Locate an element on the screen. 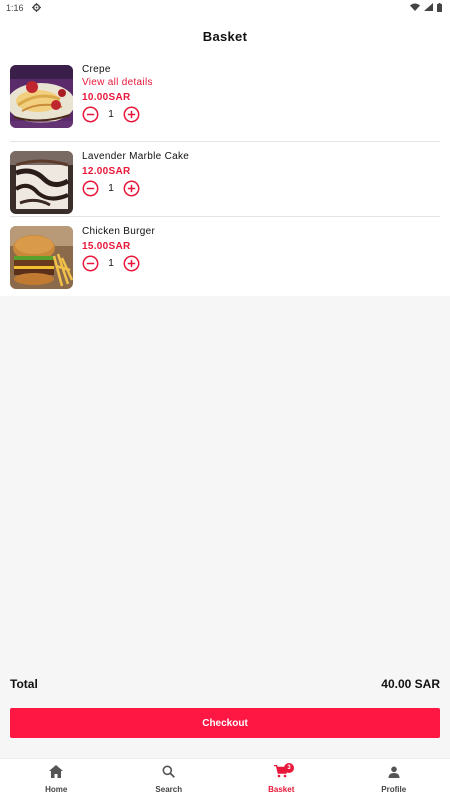  page-title: Basket is located at coordinates (225, 36).